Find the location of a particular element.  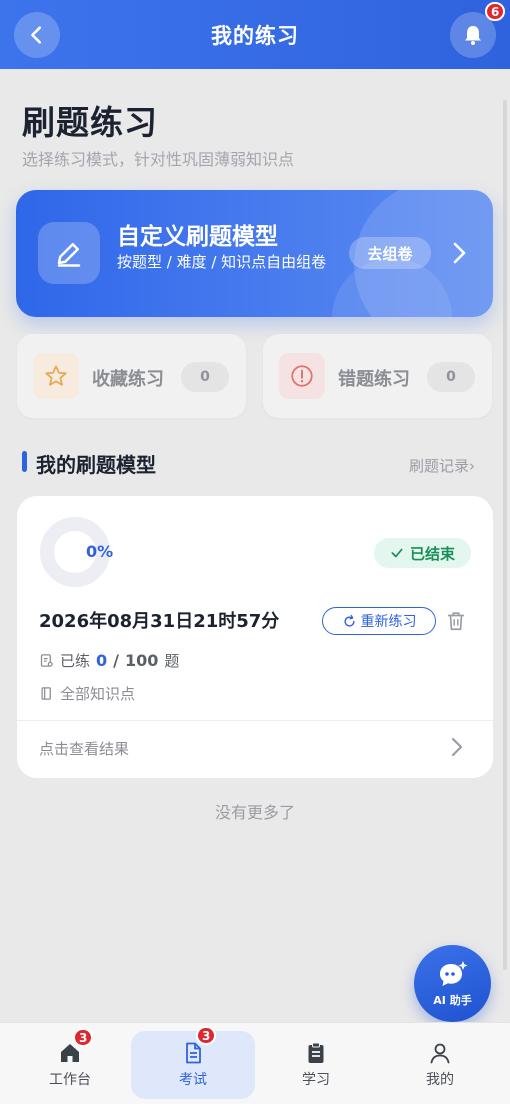

favorites-label: 收藏练习 is located at coordinates (128, 379).